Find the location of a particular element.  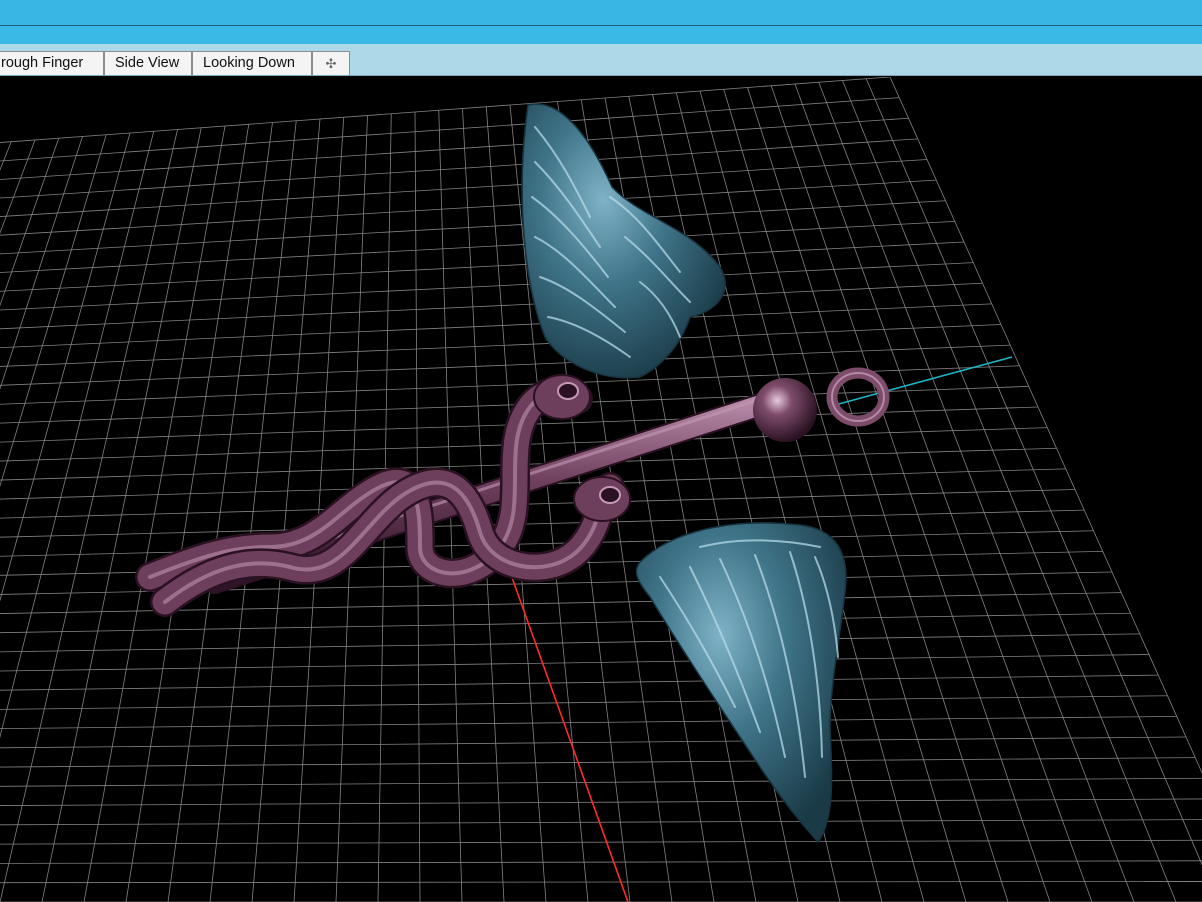

tab-looking-down: Looking Down is located at coordinates (252, 63).